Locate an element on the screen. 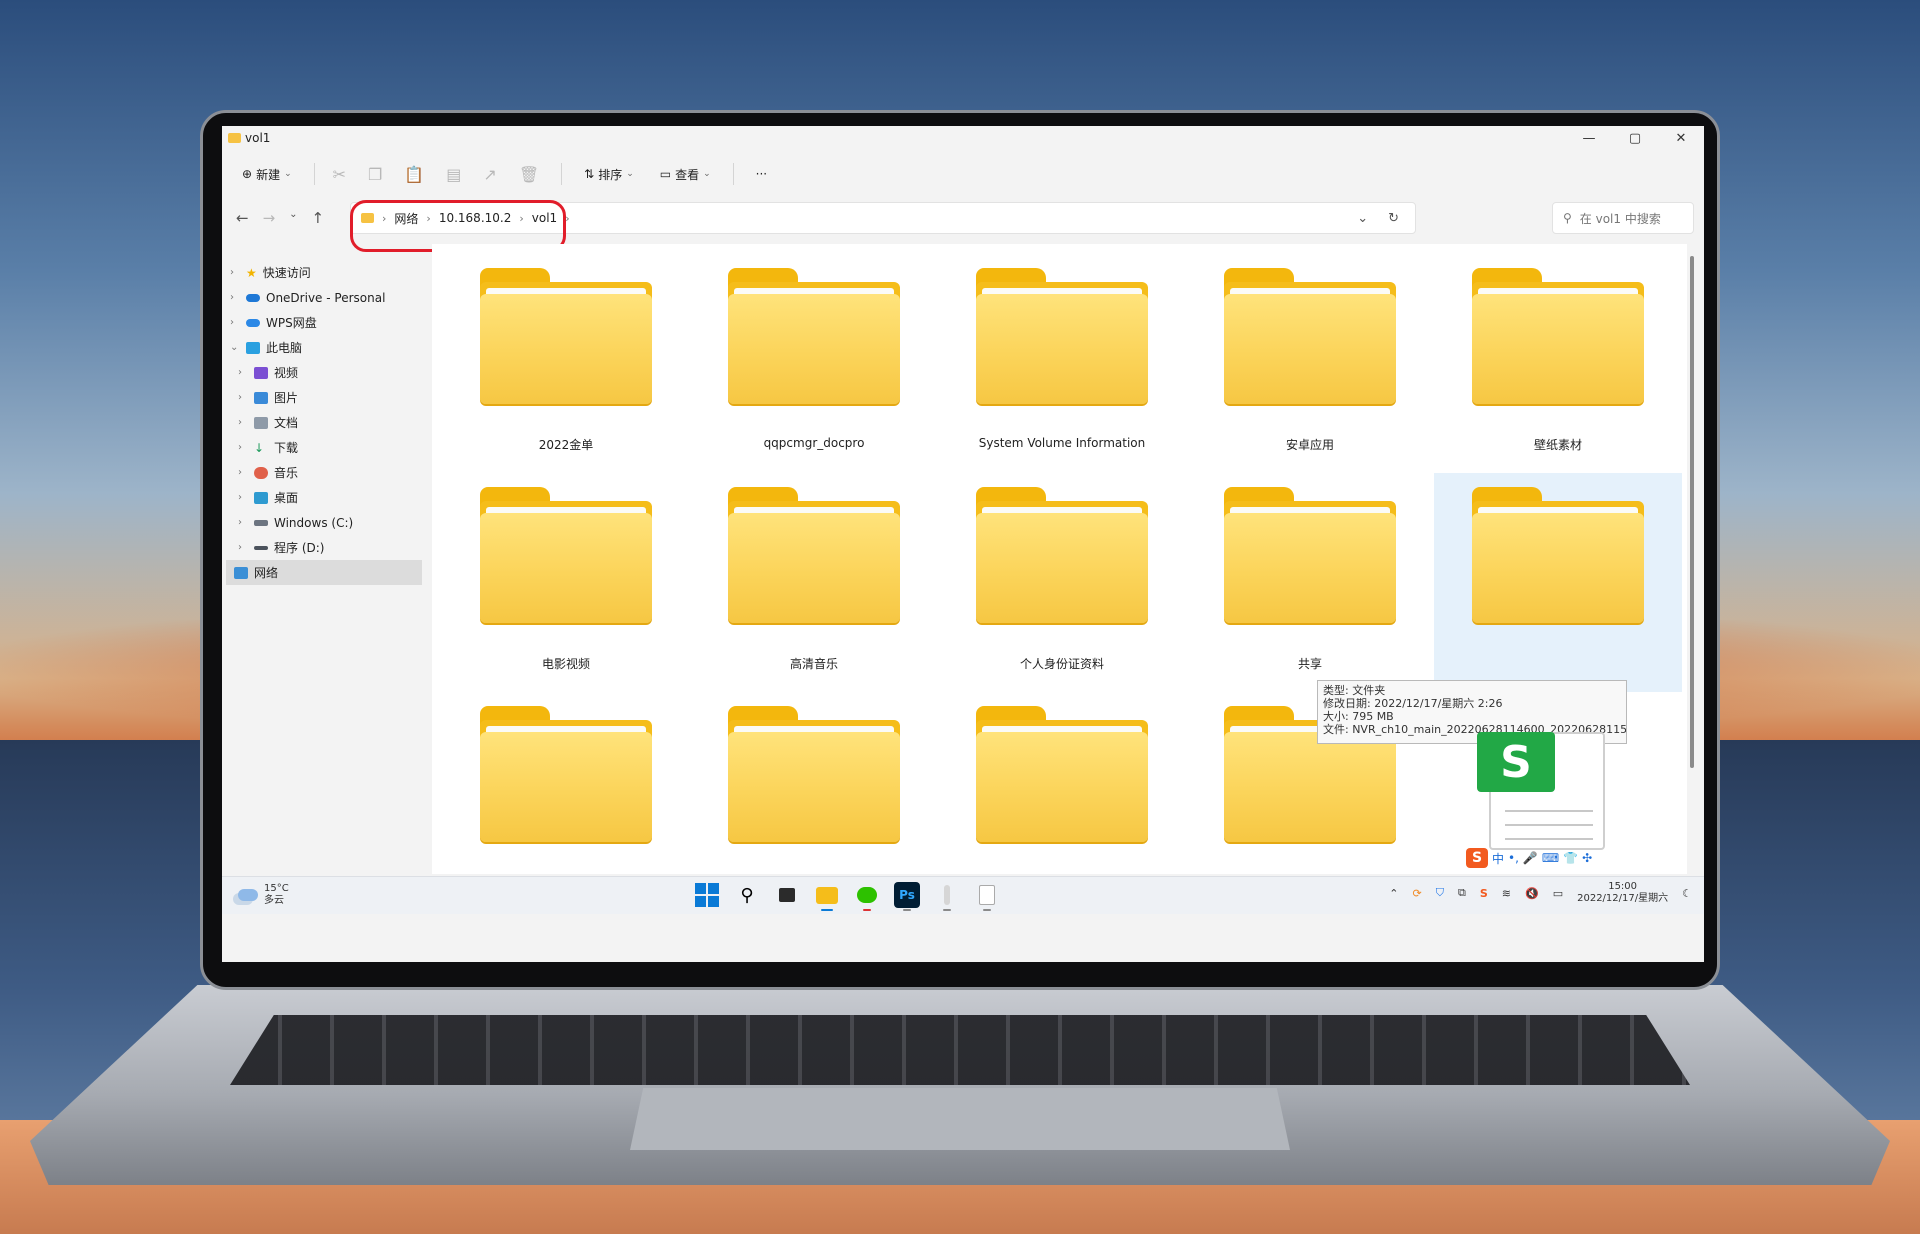 This screenshot has width=1920, height=1234. sogou-ime-icon: S is located at coordinates (1477, 858).